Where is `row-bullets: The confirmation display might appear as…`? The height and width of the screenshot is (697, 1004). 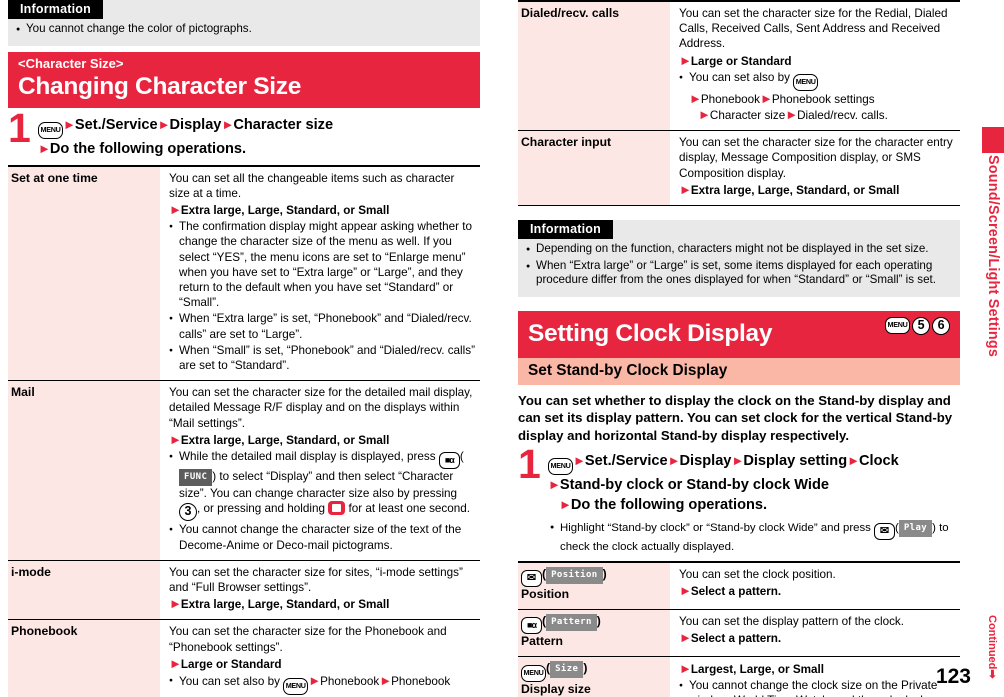
row-bullets: The confirmation display might appear as… is located at coordinates (322, 296).